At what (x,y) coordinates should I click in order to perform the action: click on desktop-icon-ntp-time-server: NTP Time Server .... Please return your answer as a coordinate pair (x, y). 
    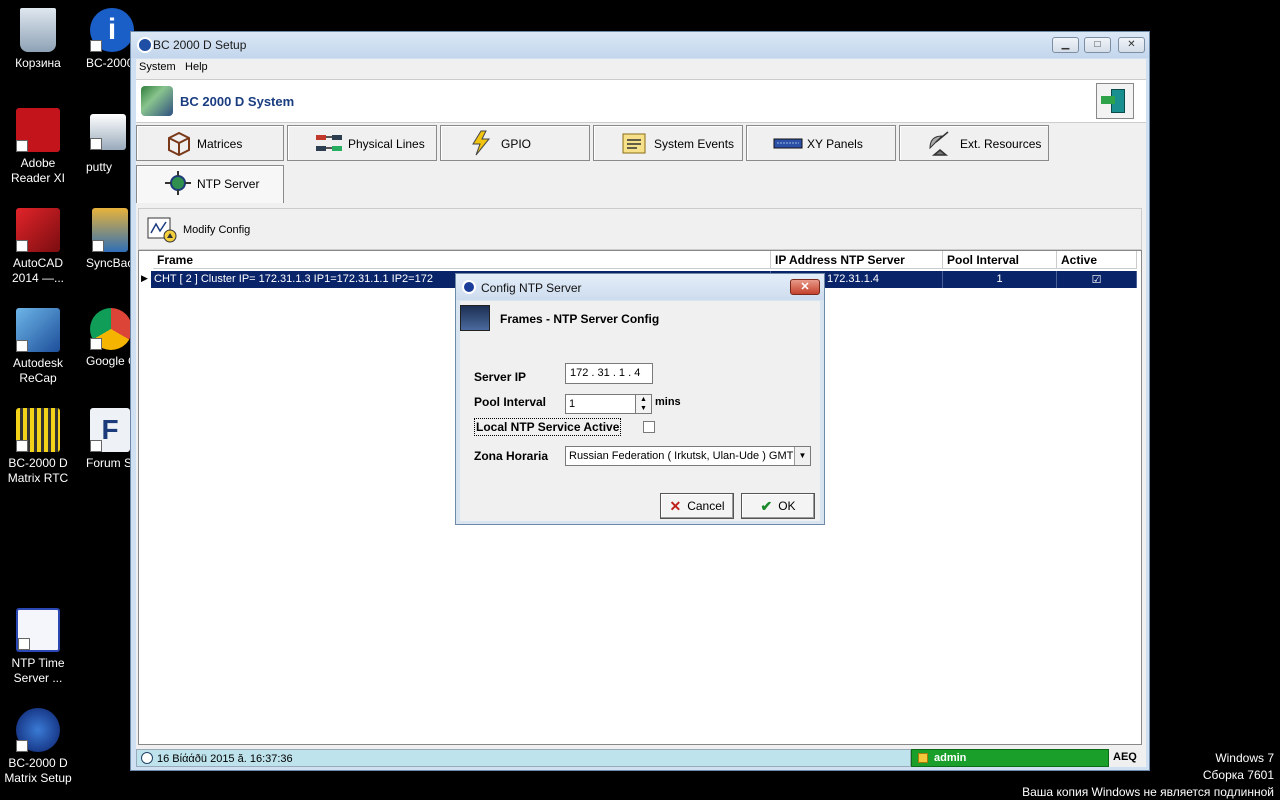
    Looking at the image, I should click on (38, 647).